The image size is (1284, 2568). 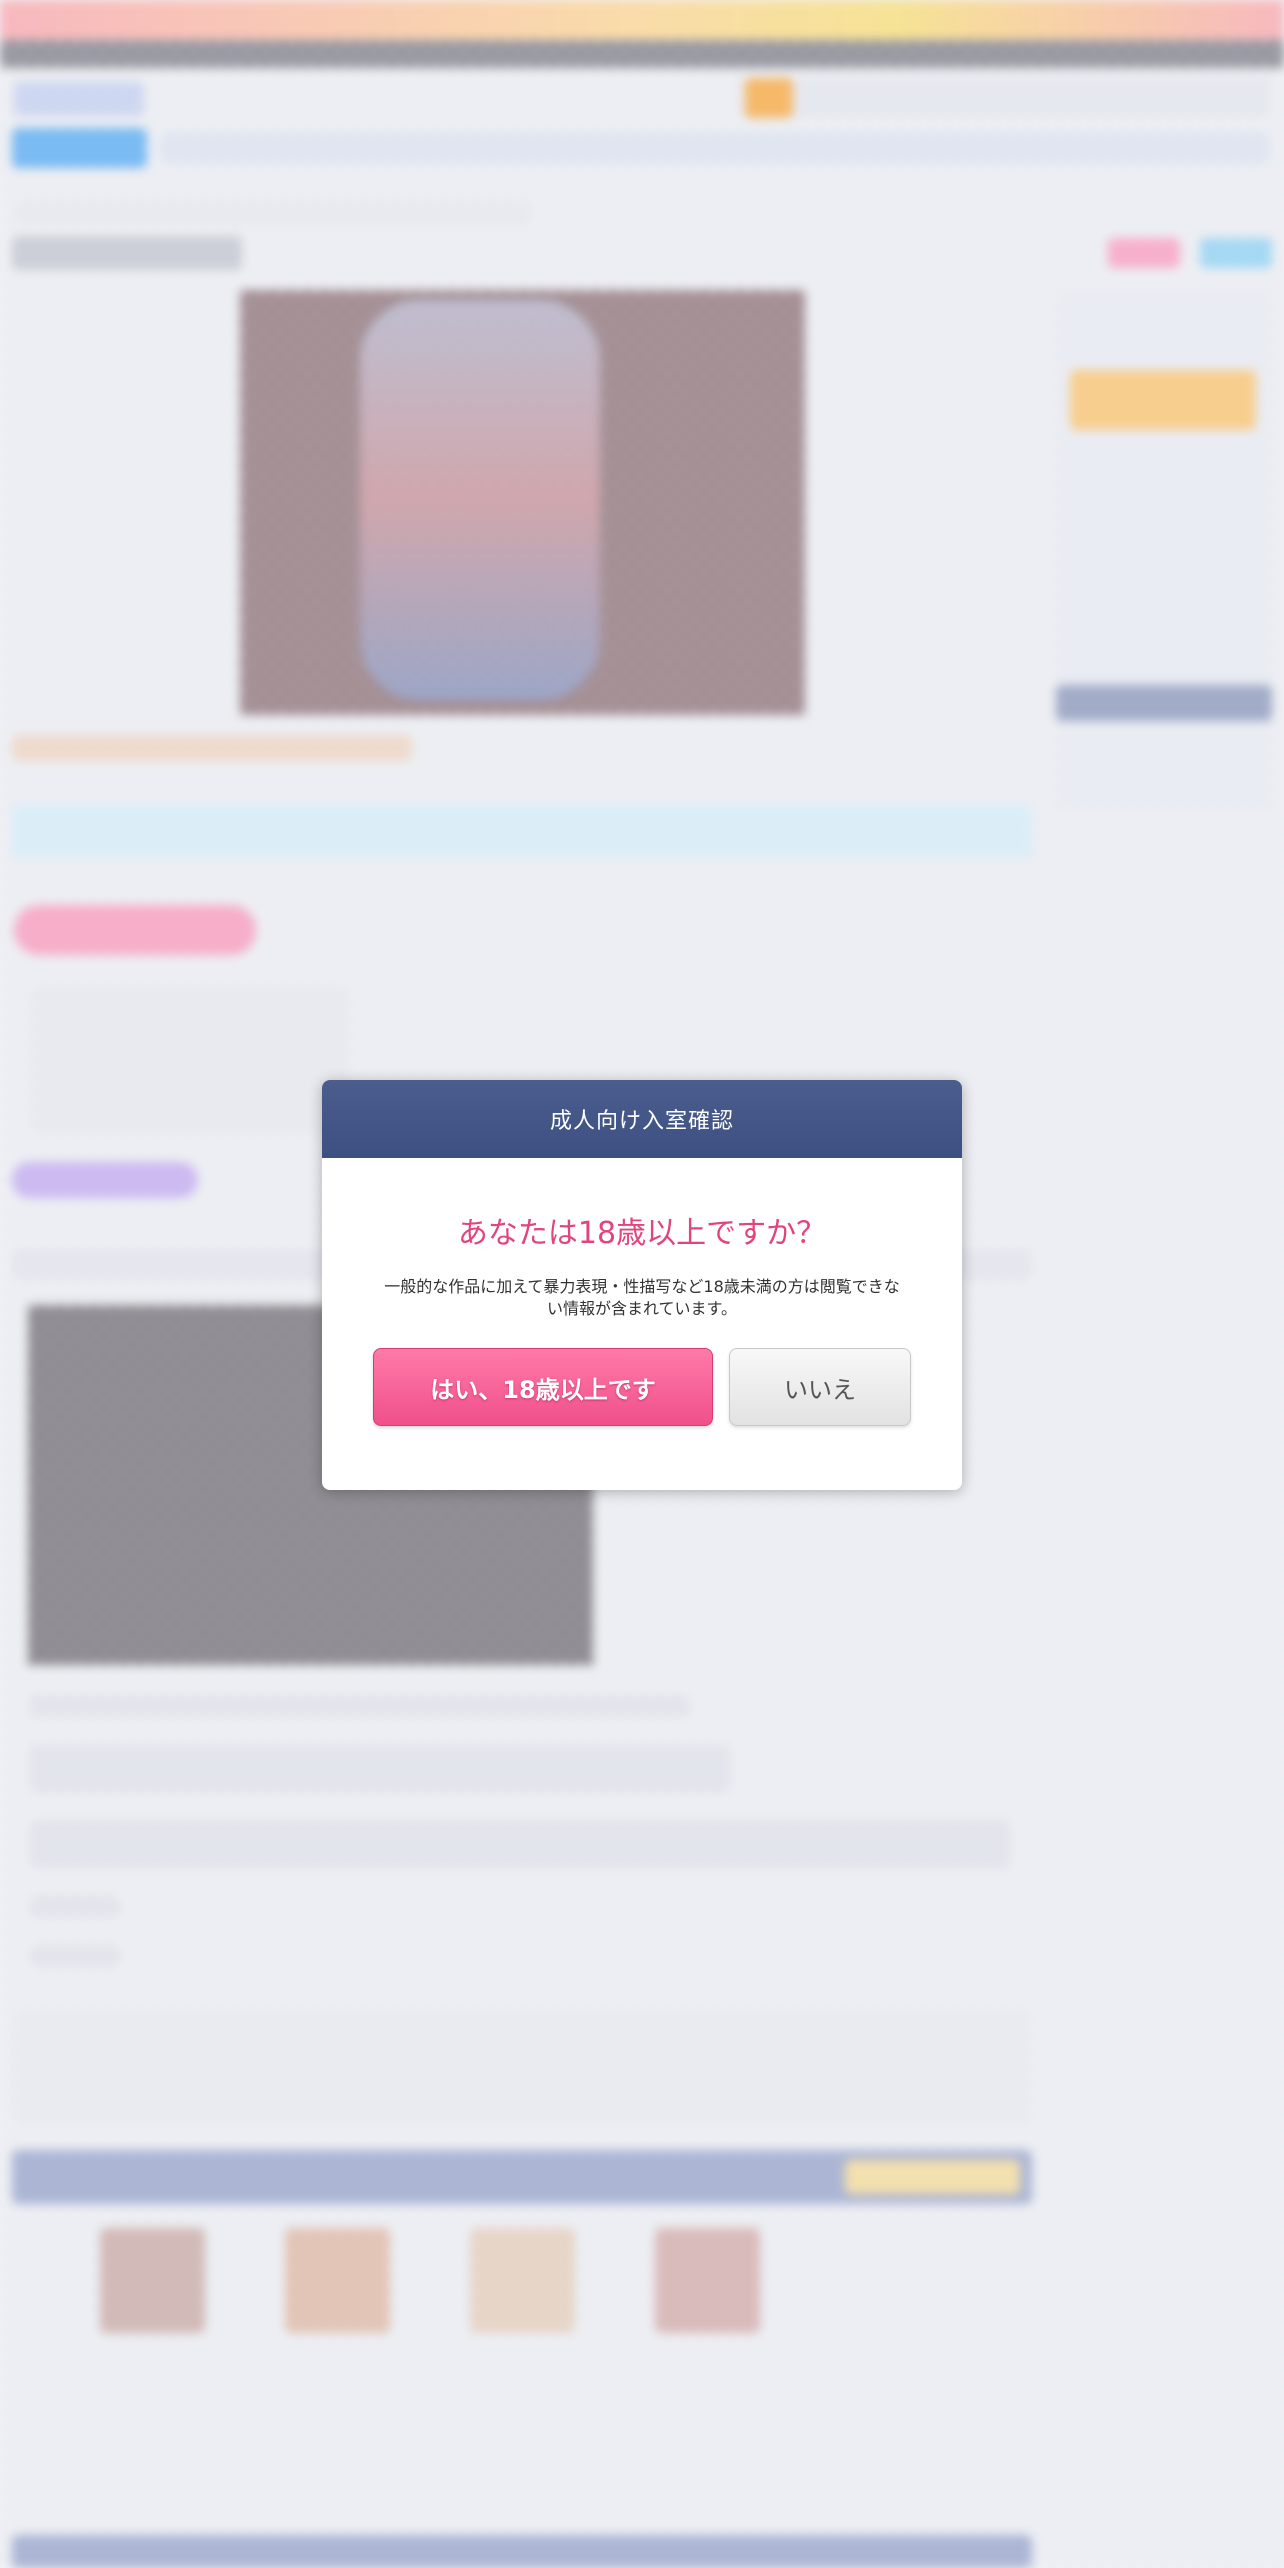 I want to click on dialog-buttons: はい、18歳以上です いいえ, so click(x=642, y=1387).